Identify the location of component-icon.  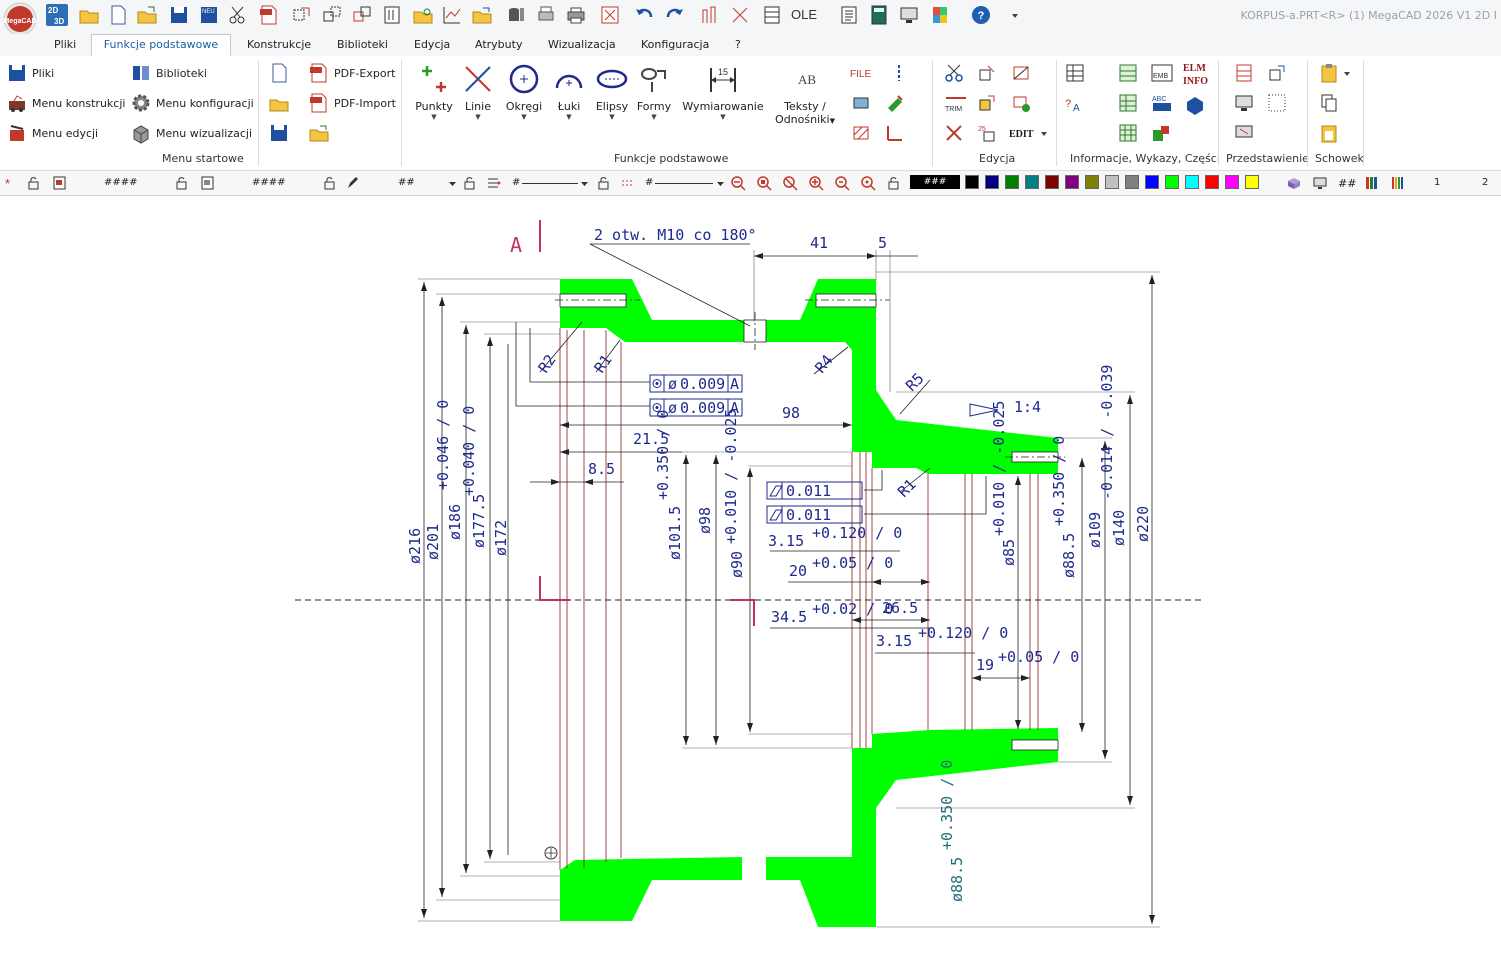
(1161, 133).